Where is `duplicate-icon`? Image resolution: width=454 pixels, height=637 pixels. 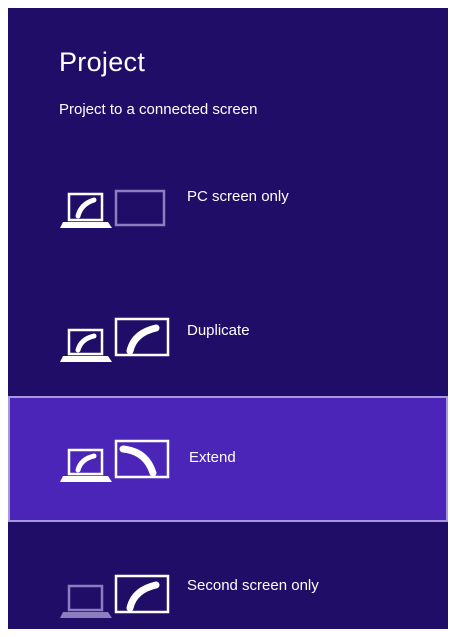 duplicate-icon is located at coordinates (115, 339).